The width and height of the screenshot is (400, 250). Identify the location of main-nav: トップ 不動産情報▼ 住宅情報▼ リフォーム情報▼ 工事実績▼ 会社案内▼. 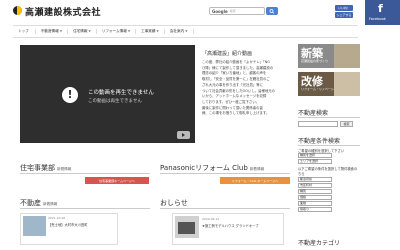
(185, 31).